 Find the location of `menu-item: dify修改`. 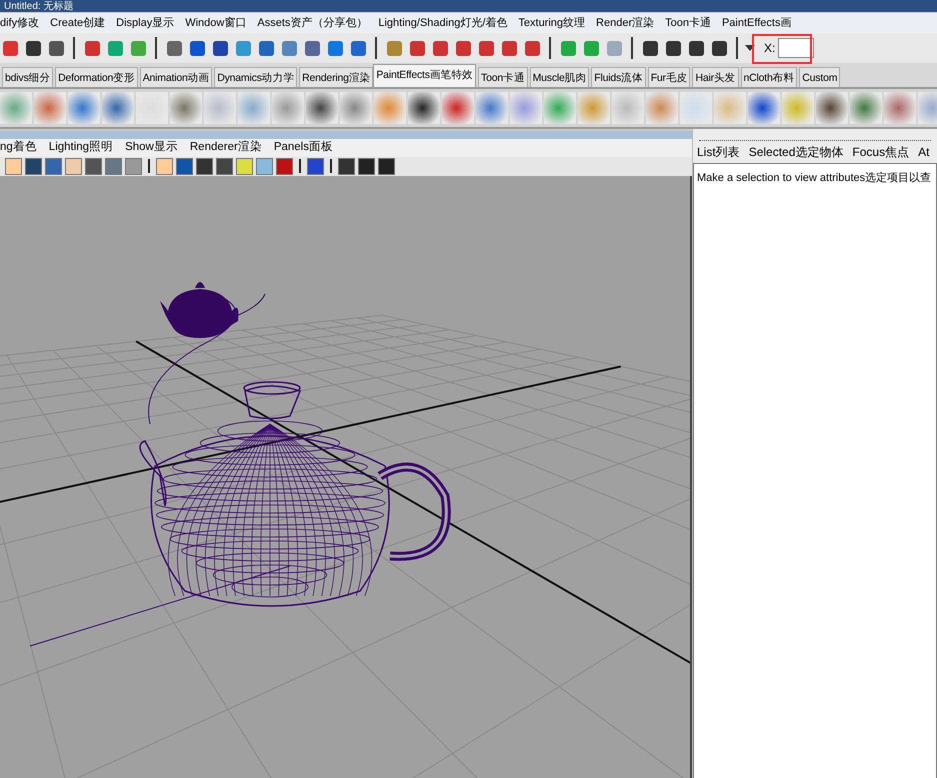

menu-item: dify修改 is located at coordinates (20, 23).